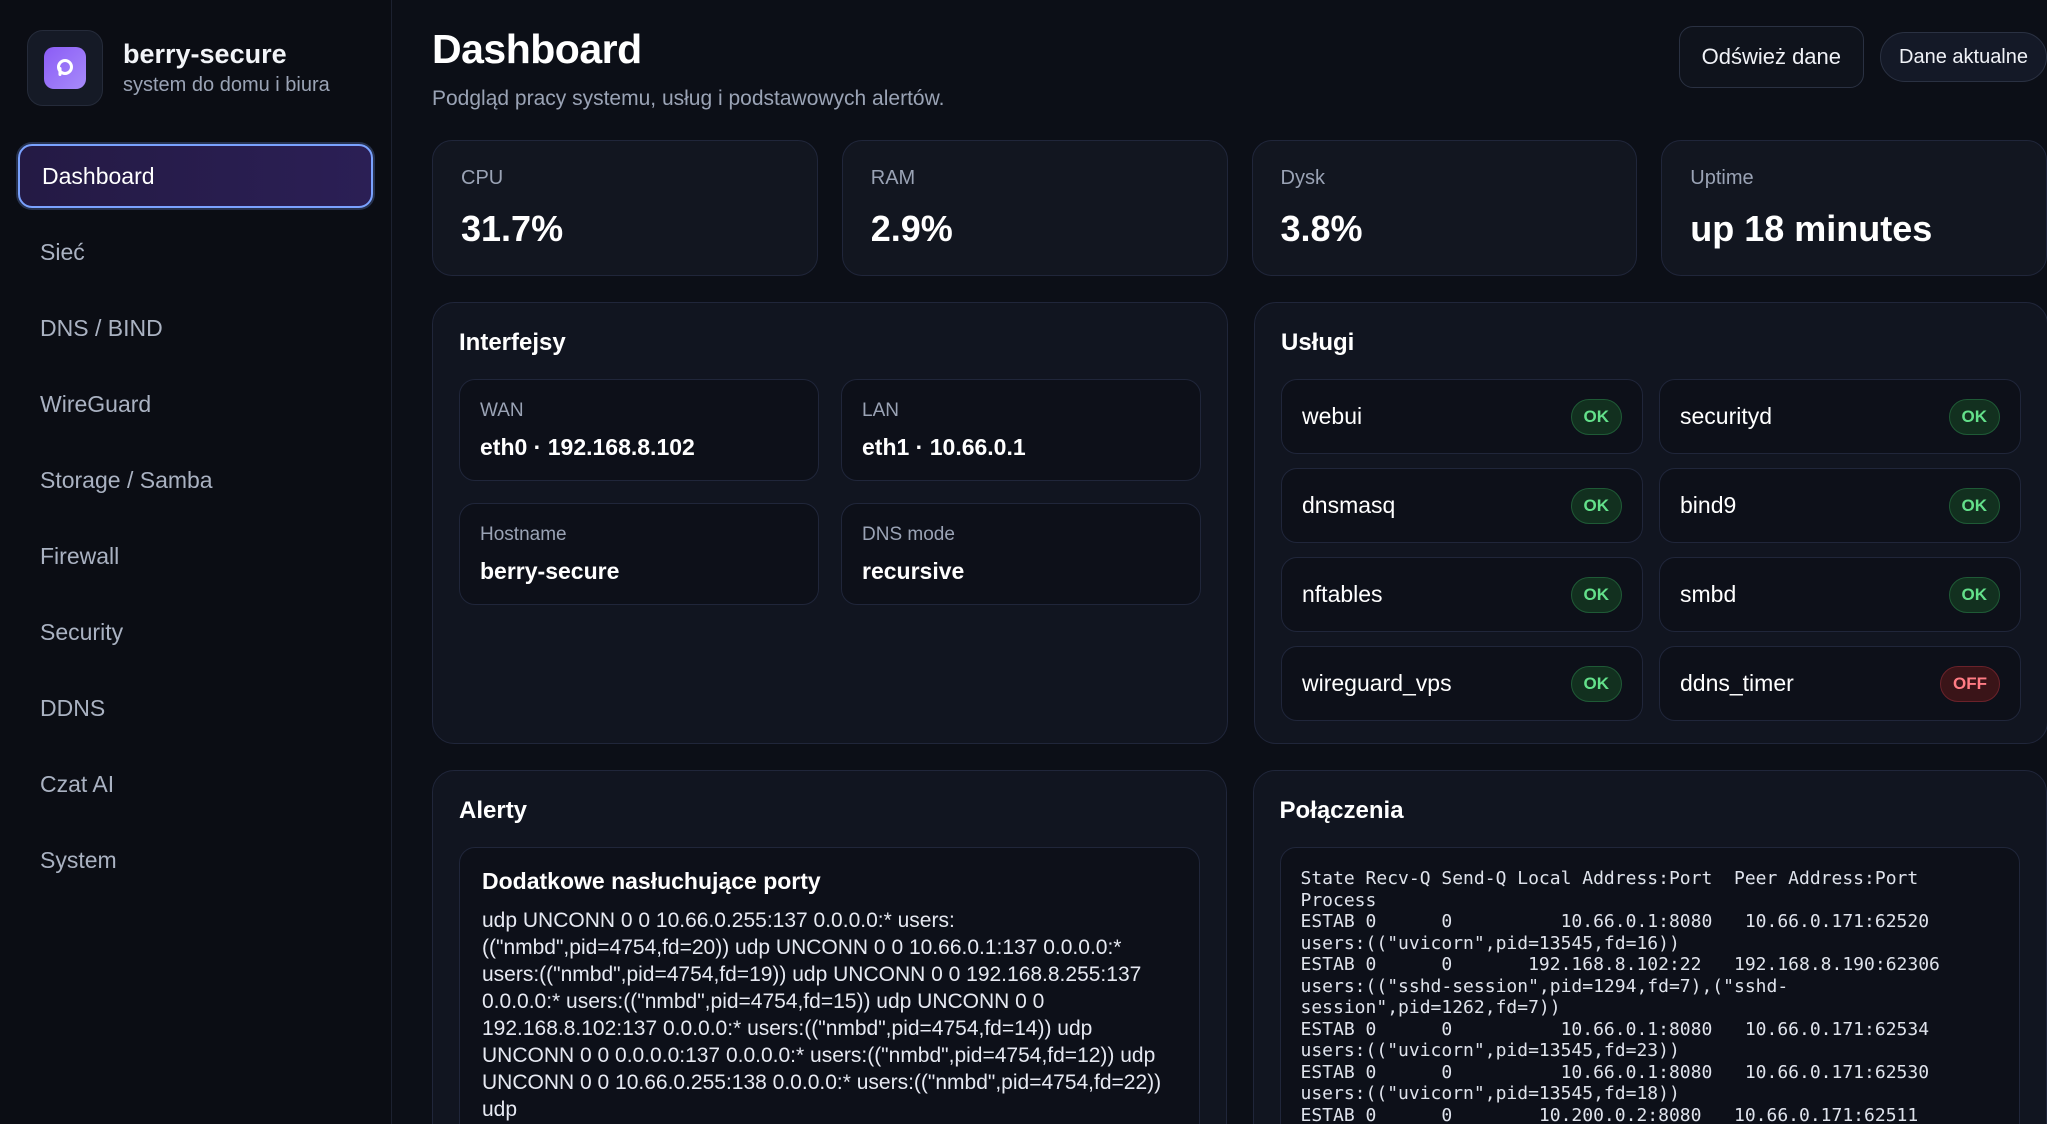 This screenshot has height=1124, width=2047. I want to click on stat-card-uptime: Uptime up 18 minutes, so click(1854, 208).